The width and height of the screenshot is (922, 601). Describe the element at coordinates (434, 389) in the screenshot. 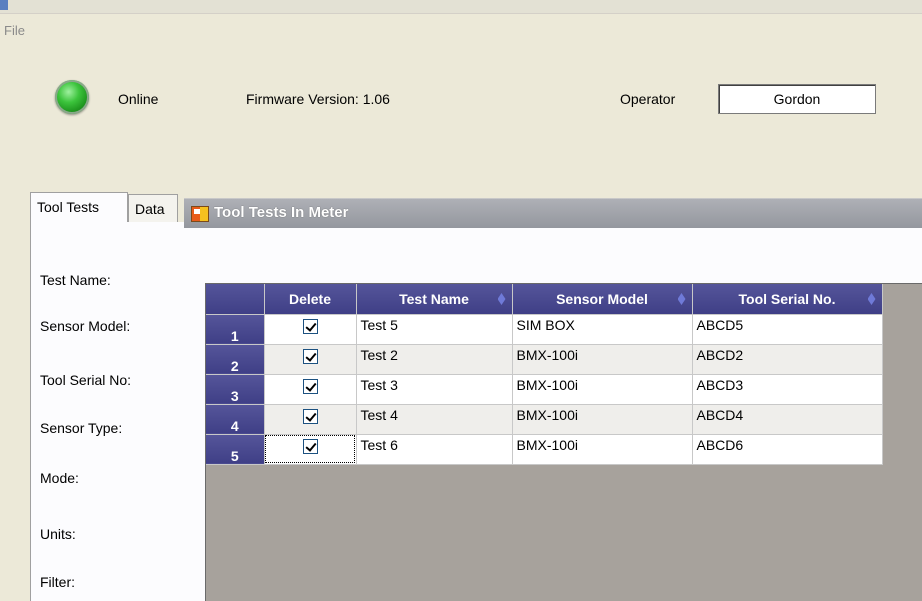

I see `test-name-cell: Test 3` at that location.